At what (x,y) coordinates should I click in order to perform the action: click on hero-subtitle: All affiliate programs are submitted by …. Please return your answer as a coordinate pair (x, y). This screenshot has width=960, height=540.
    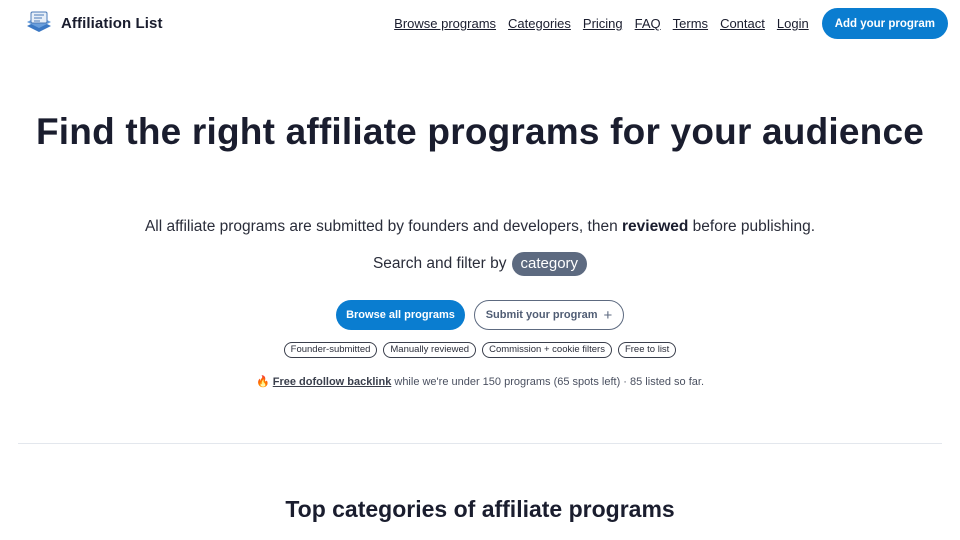
    Looking at the image, I should click on (480, 227).